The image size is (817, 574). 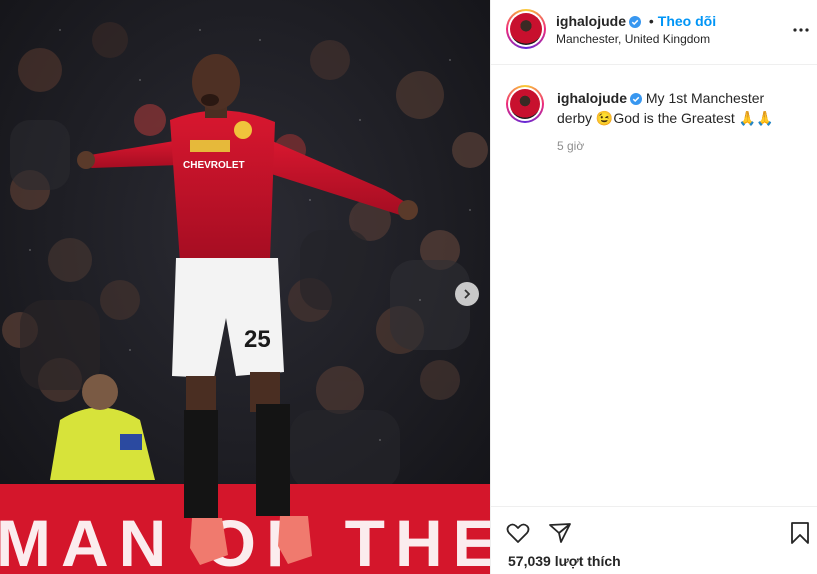 I want to click on bookmark-icon, so click(x=800, y=533).